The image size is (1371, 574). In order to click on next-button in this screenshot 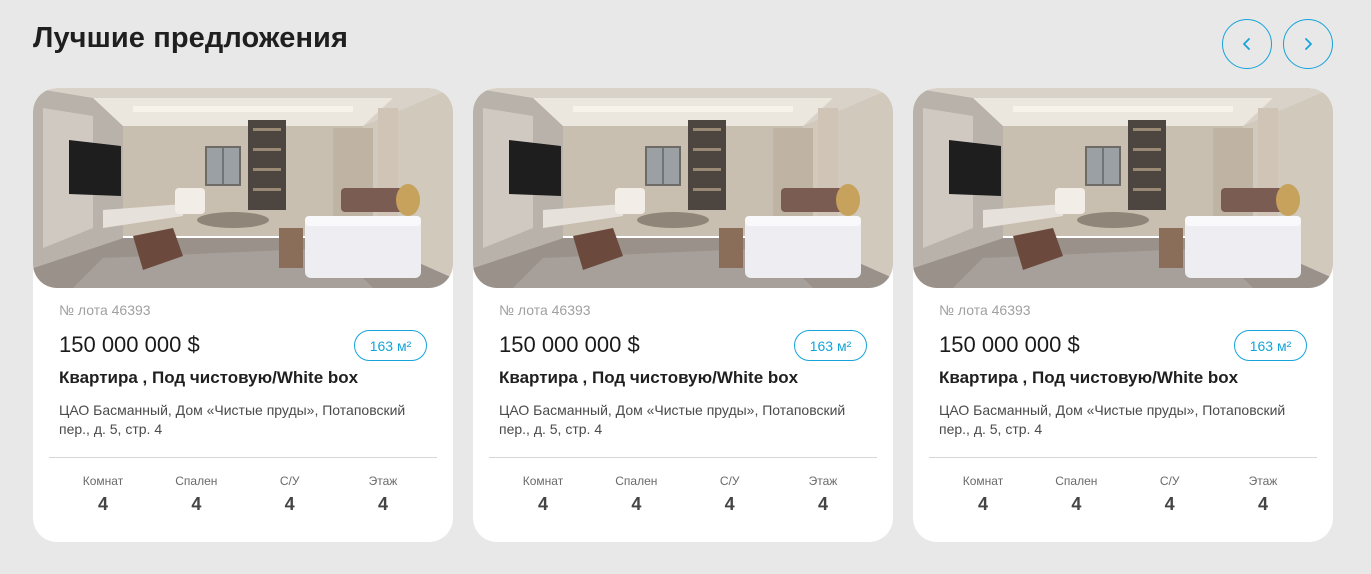, I will do `click(1308, 44)`.